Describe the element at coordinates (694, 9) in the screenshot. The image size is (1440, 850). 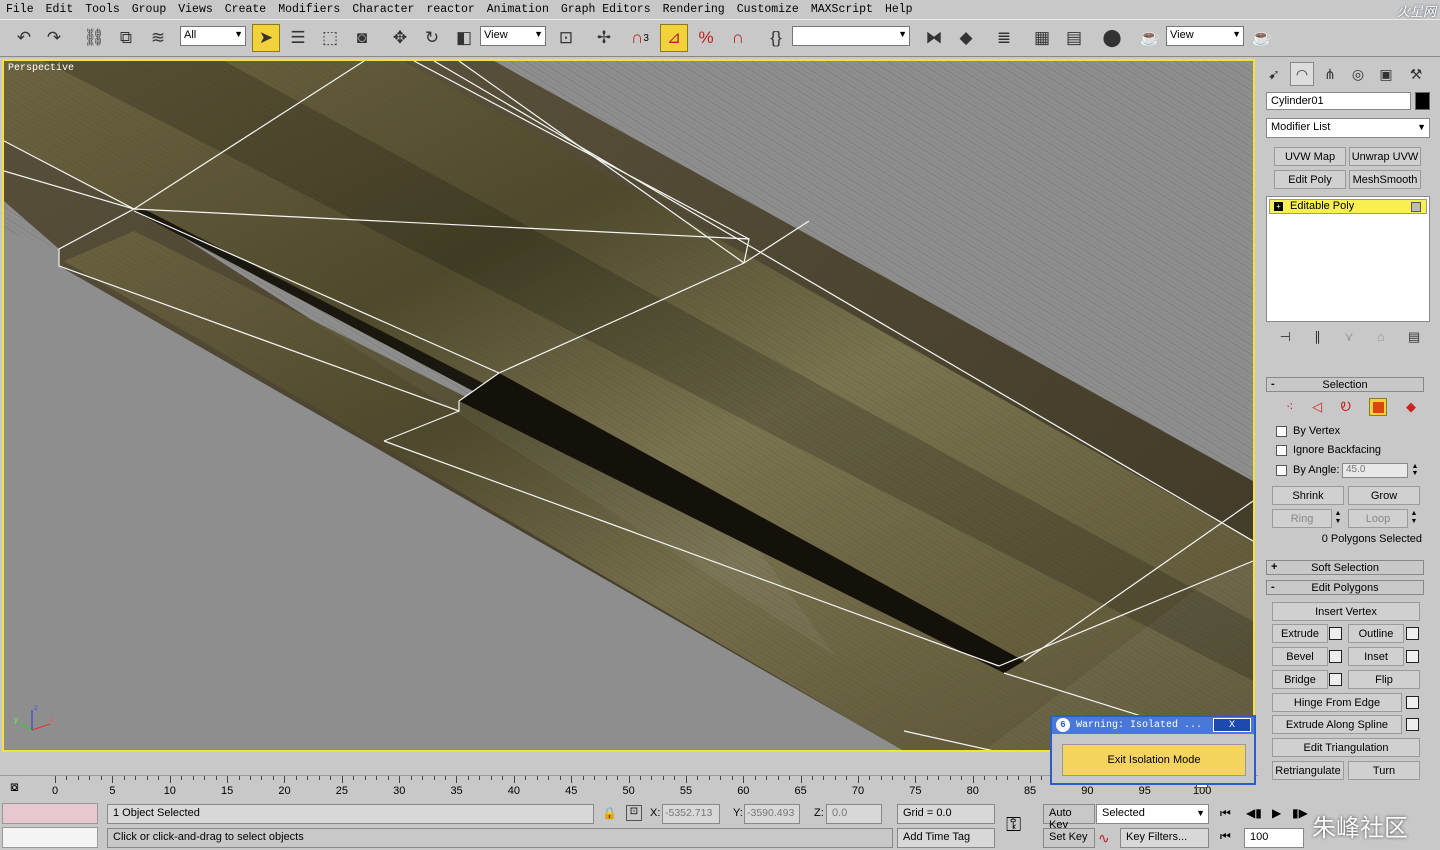
I see `menu-item-rendering: Rendering` at that location.